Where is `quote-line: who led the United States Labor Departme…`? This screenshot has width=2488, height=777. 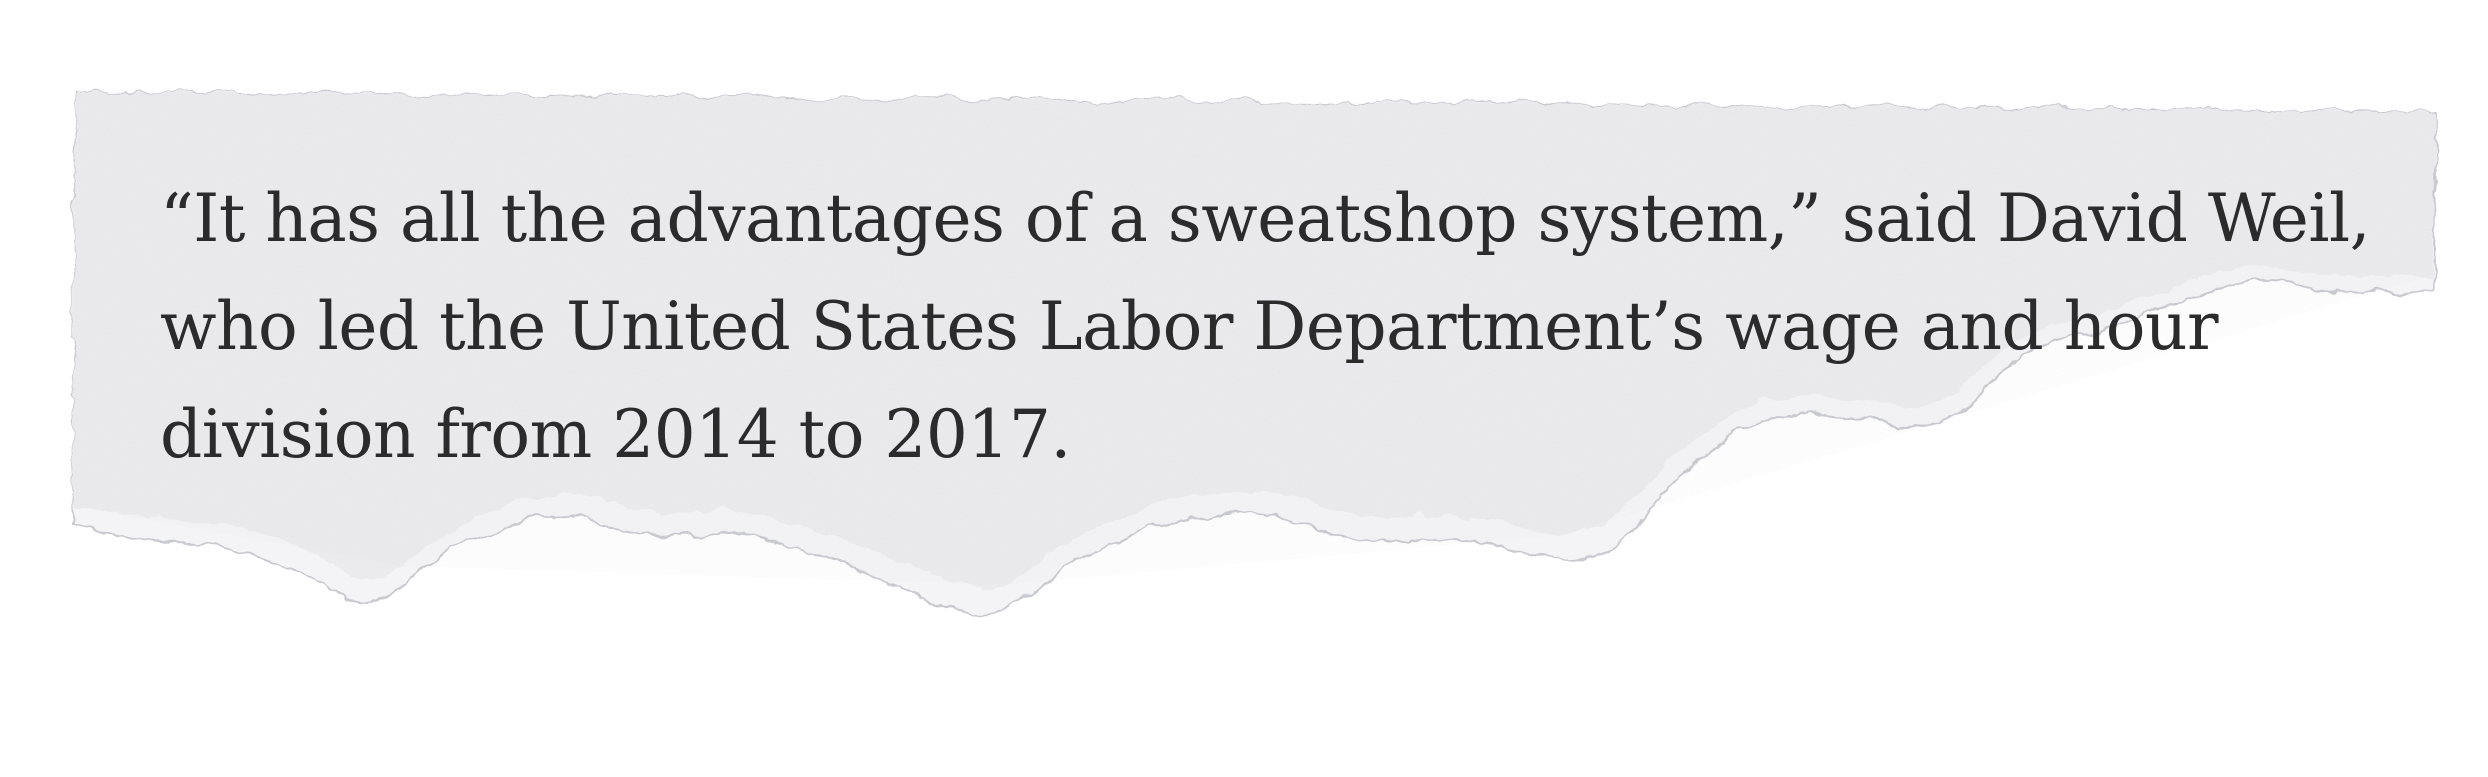
quote-line: who led the United States Labor Departme… is located at coordinates (1189, 326).